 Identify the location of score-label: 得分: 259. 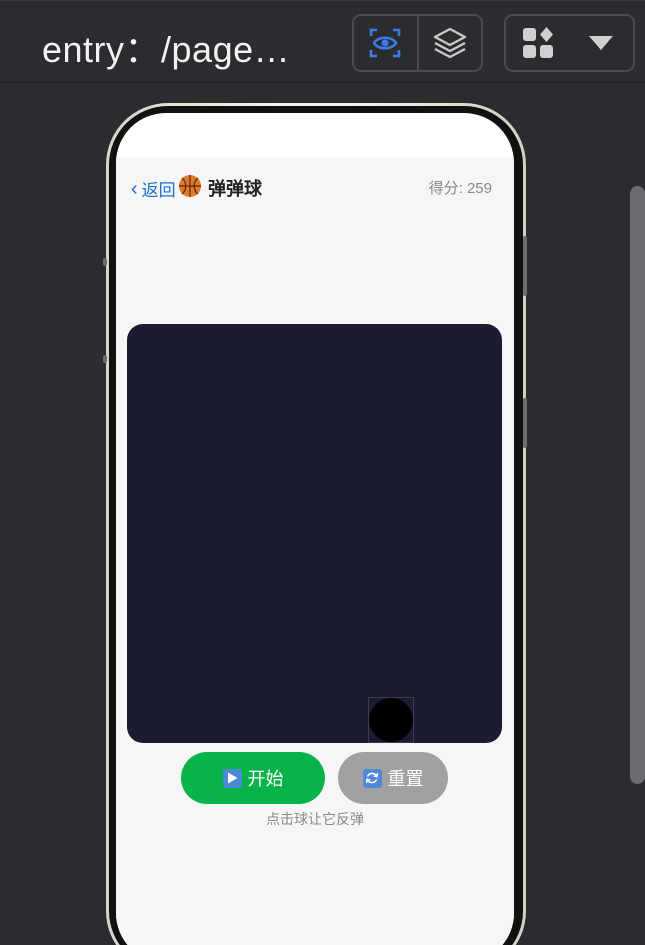
(460, 188).